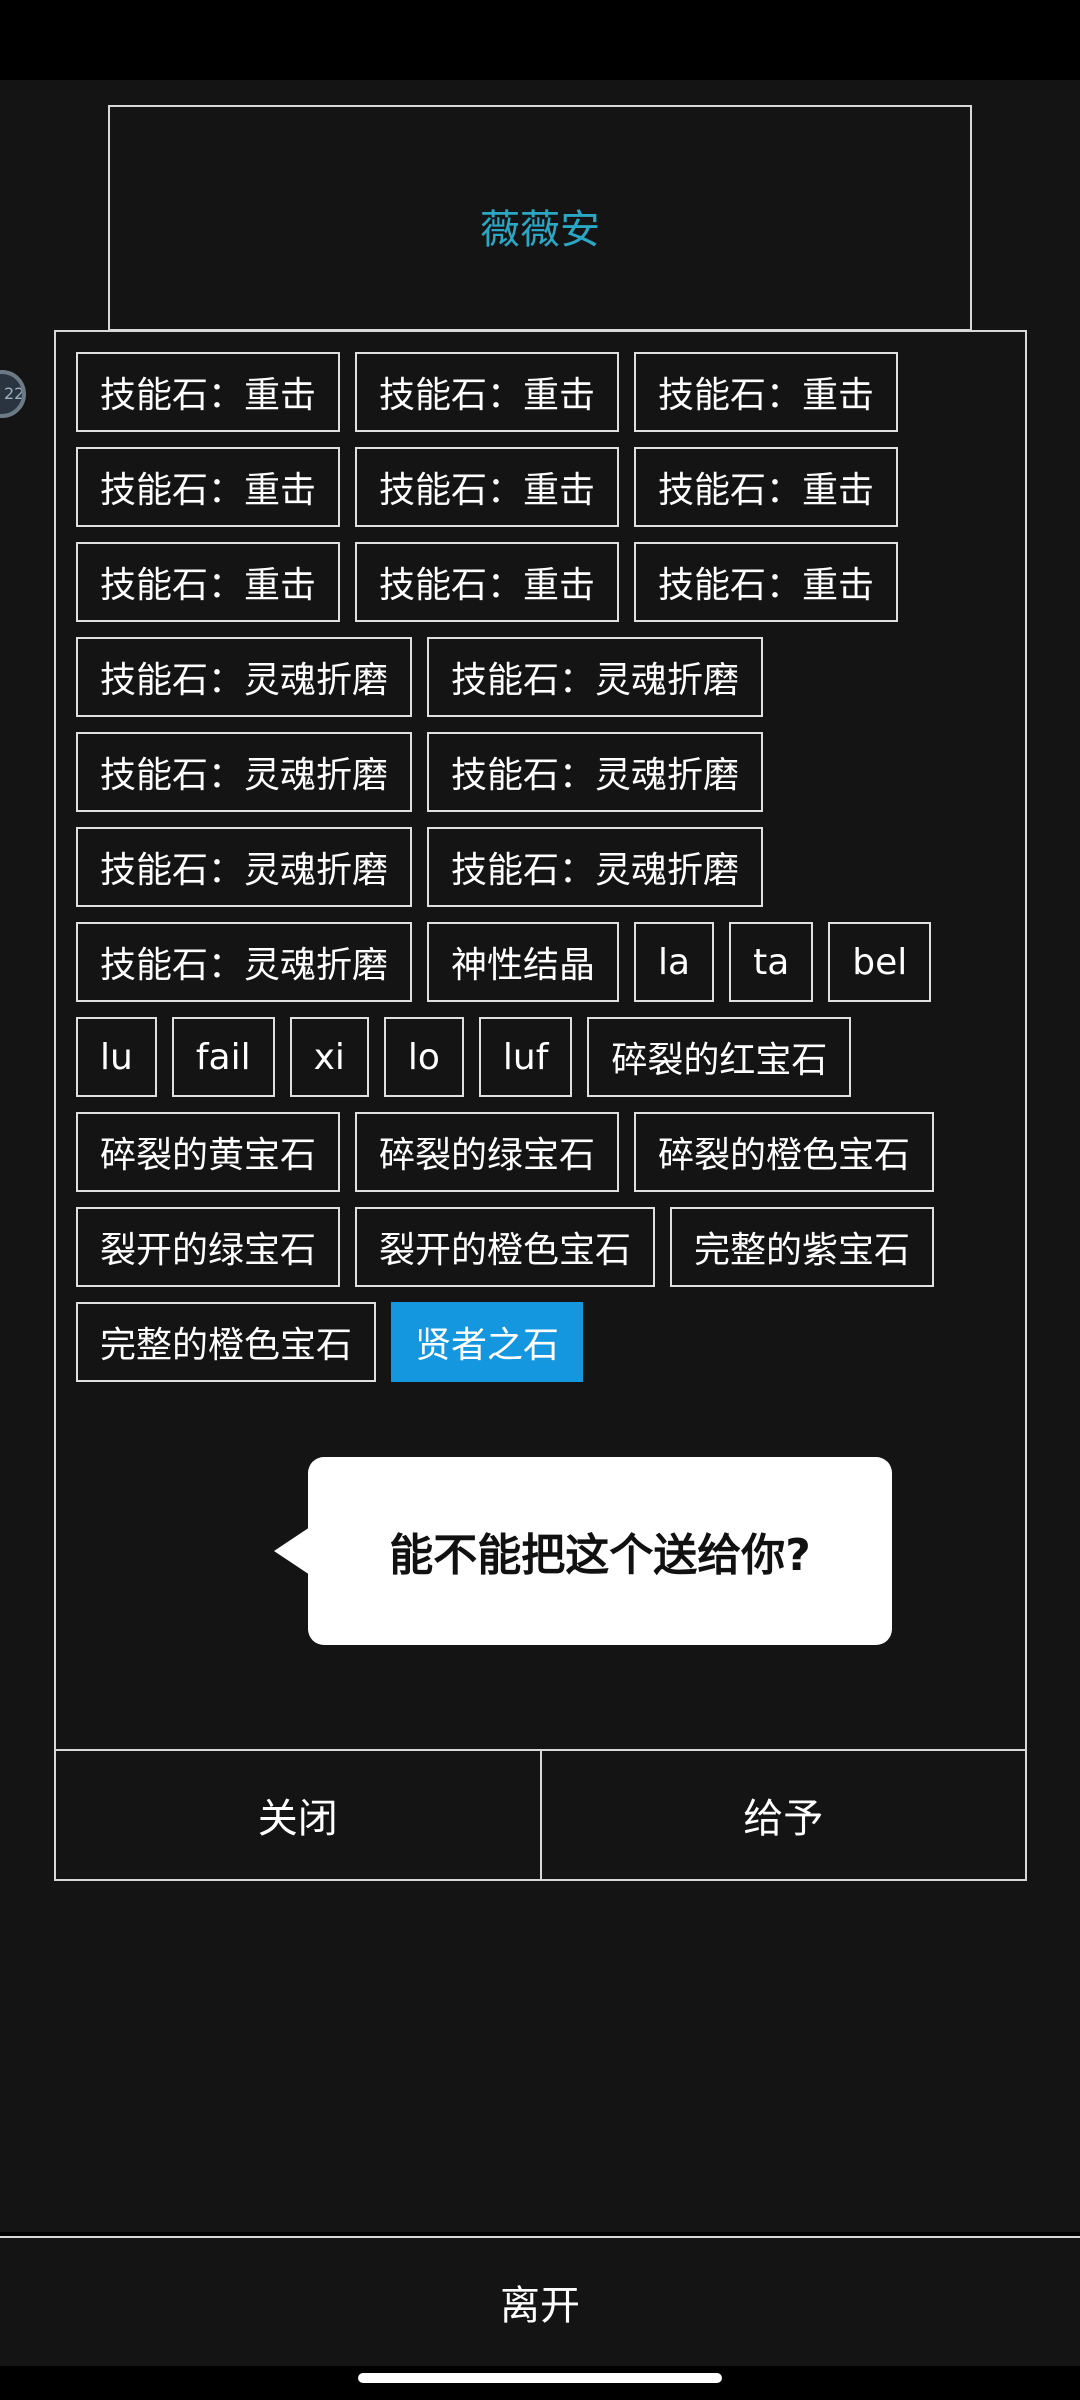  Describe the element at coordinates (505, 1247) in the screenshot. I see `item-chip: 裂开的橙色宝石` at that location.